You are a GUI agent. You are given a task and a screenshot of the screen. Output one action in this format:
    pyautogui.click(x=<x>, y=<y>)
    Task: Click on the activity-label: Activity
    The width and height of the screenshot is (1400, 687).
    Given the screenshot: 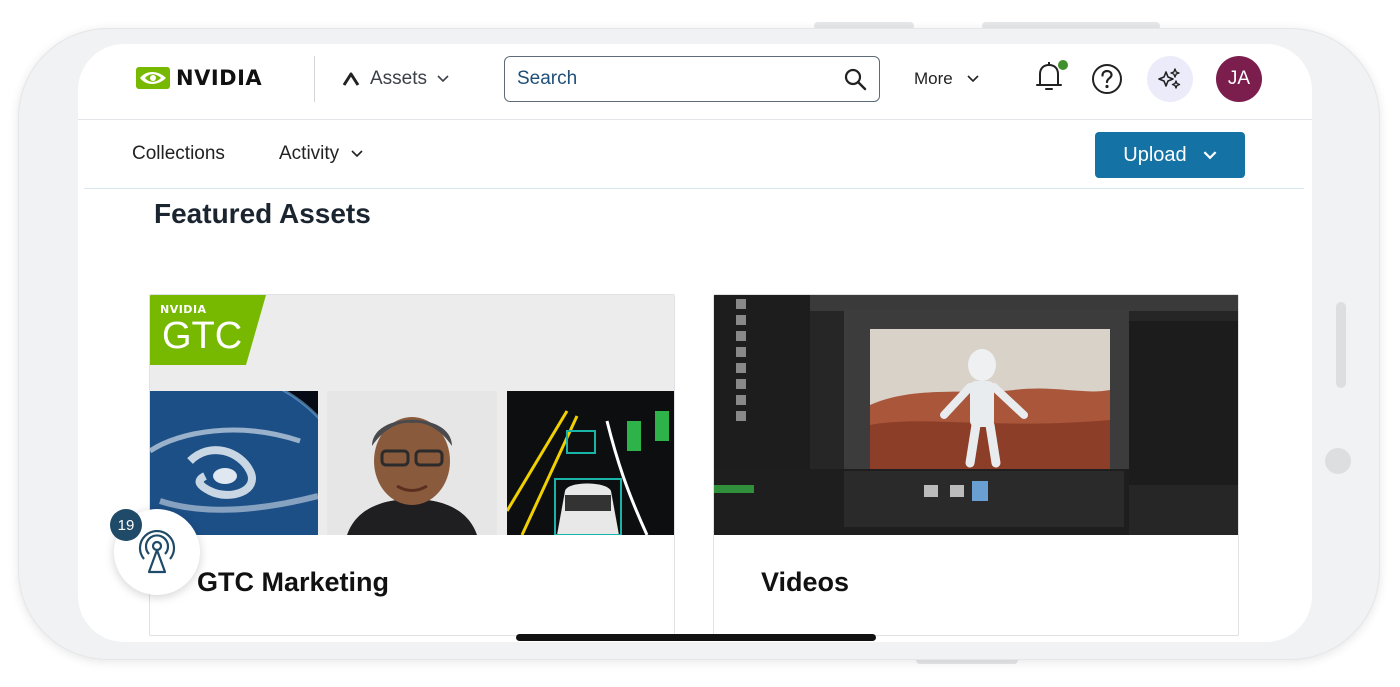 What is the action you would take?
    pyautogui.click(x=309, y=153)
    